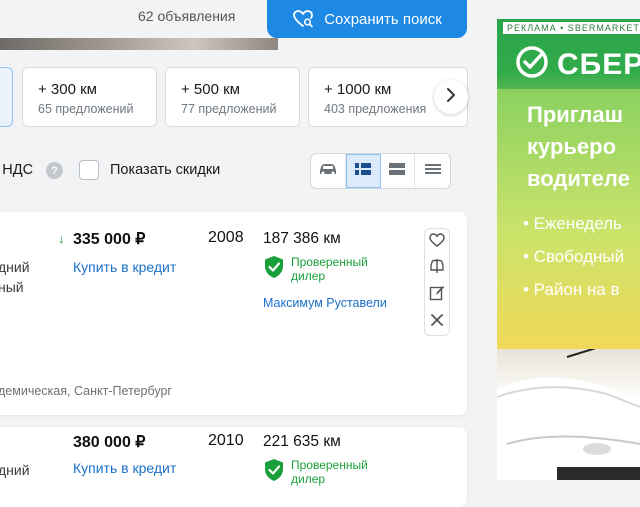  What do you see at coordinates (383, 19) in the screenshot?
I see `save-search-label: Сохранить поиск` at bounding box center [383, 19].